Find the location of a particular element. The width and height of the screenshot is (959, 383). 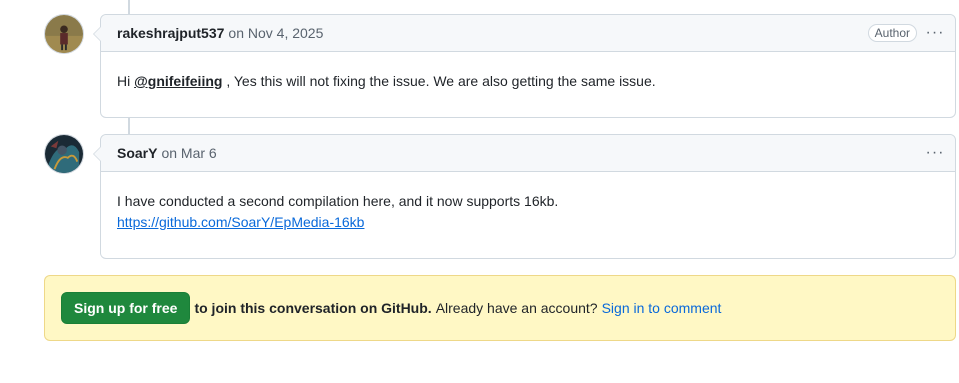

sign-in-link: Sign in to comment is located at coordinates (662, 308).